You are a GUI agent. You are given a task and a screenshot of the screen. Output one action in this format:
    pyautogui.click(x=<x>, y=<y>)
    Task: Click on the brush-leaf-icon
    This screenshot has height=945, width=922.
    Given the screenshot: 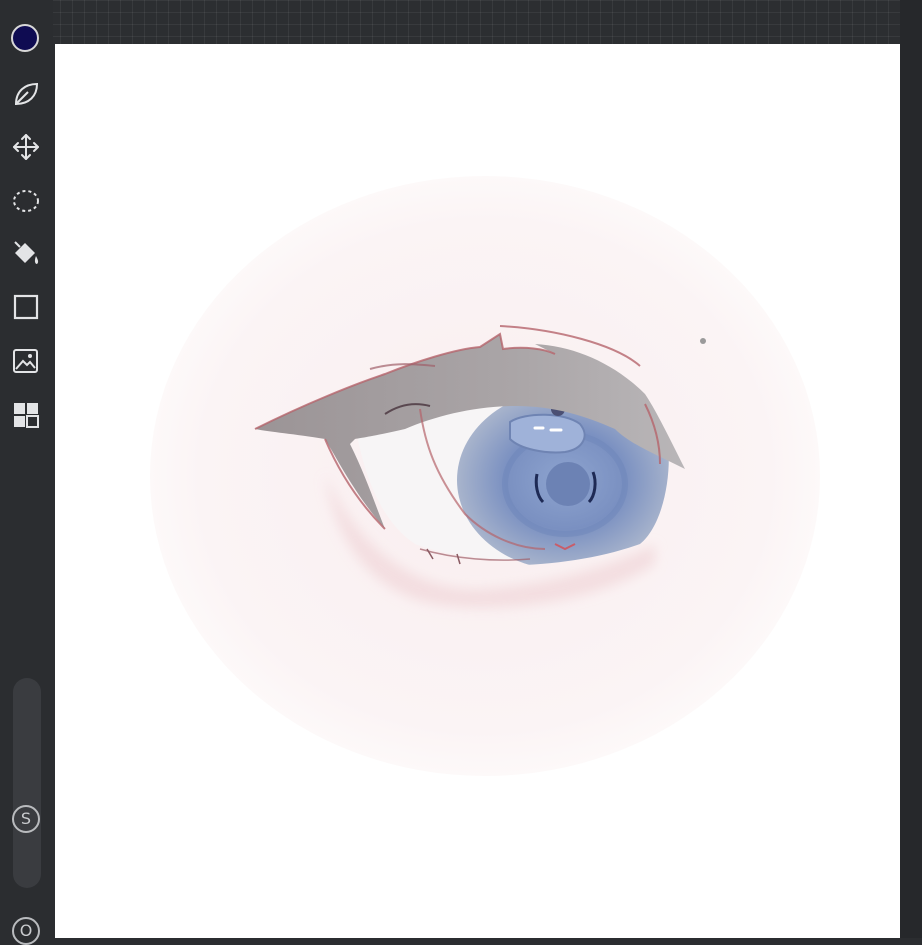 What is the action you would take?
    pyautogui.click(x=26, y=94)
    